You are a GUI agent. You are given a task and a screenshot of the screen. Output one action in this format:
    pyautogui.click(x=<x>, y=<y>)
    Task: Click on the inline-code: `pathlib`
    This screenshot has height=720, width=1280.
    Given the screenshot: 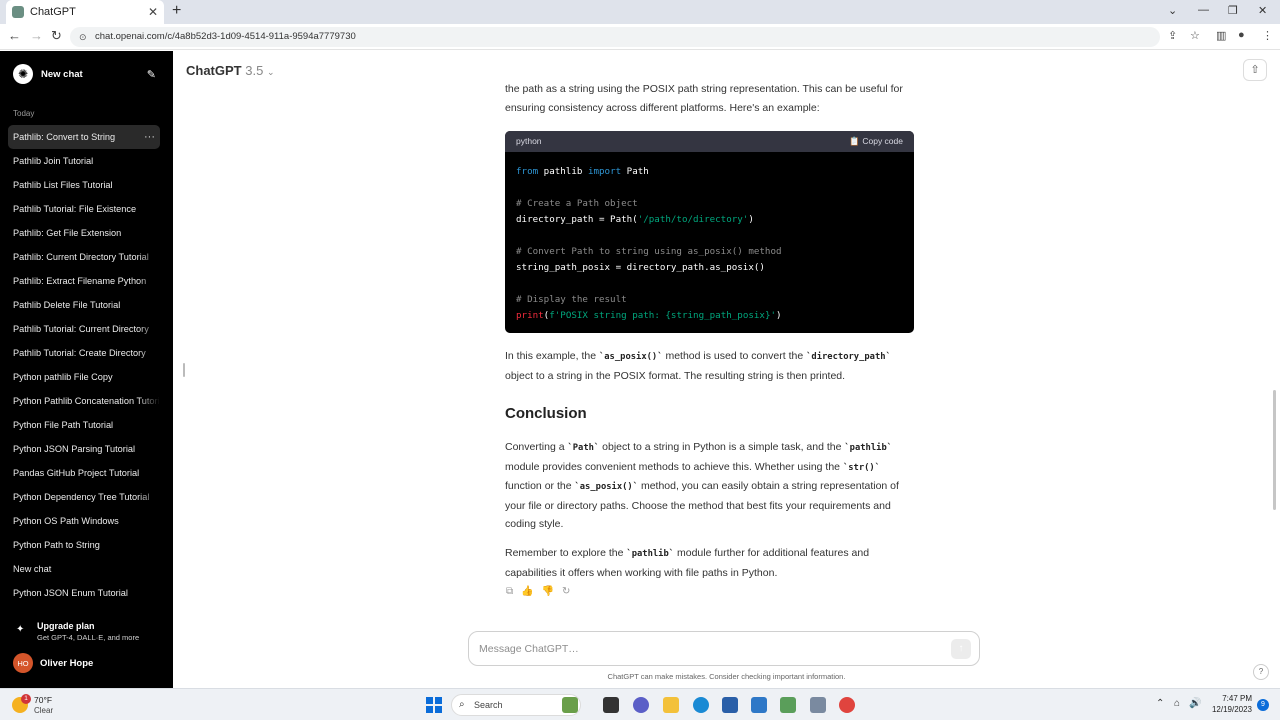 What is the action you would take?
    pyautogui.click(x=650, y=554)
    